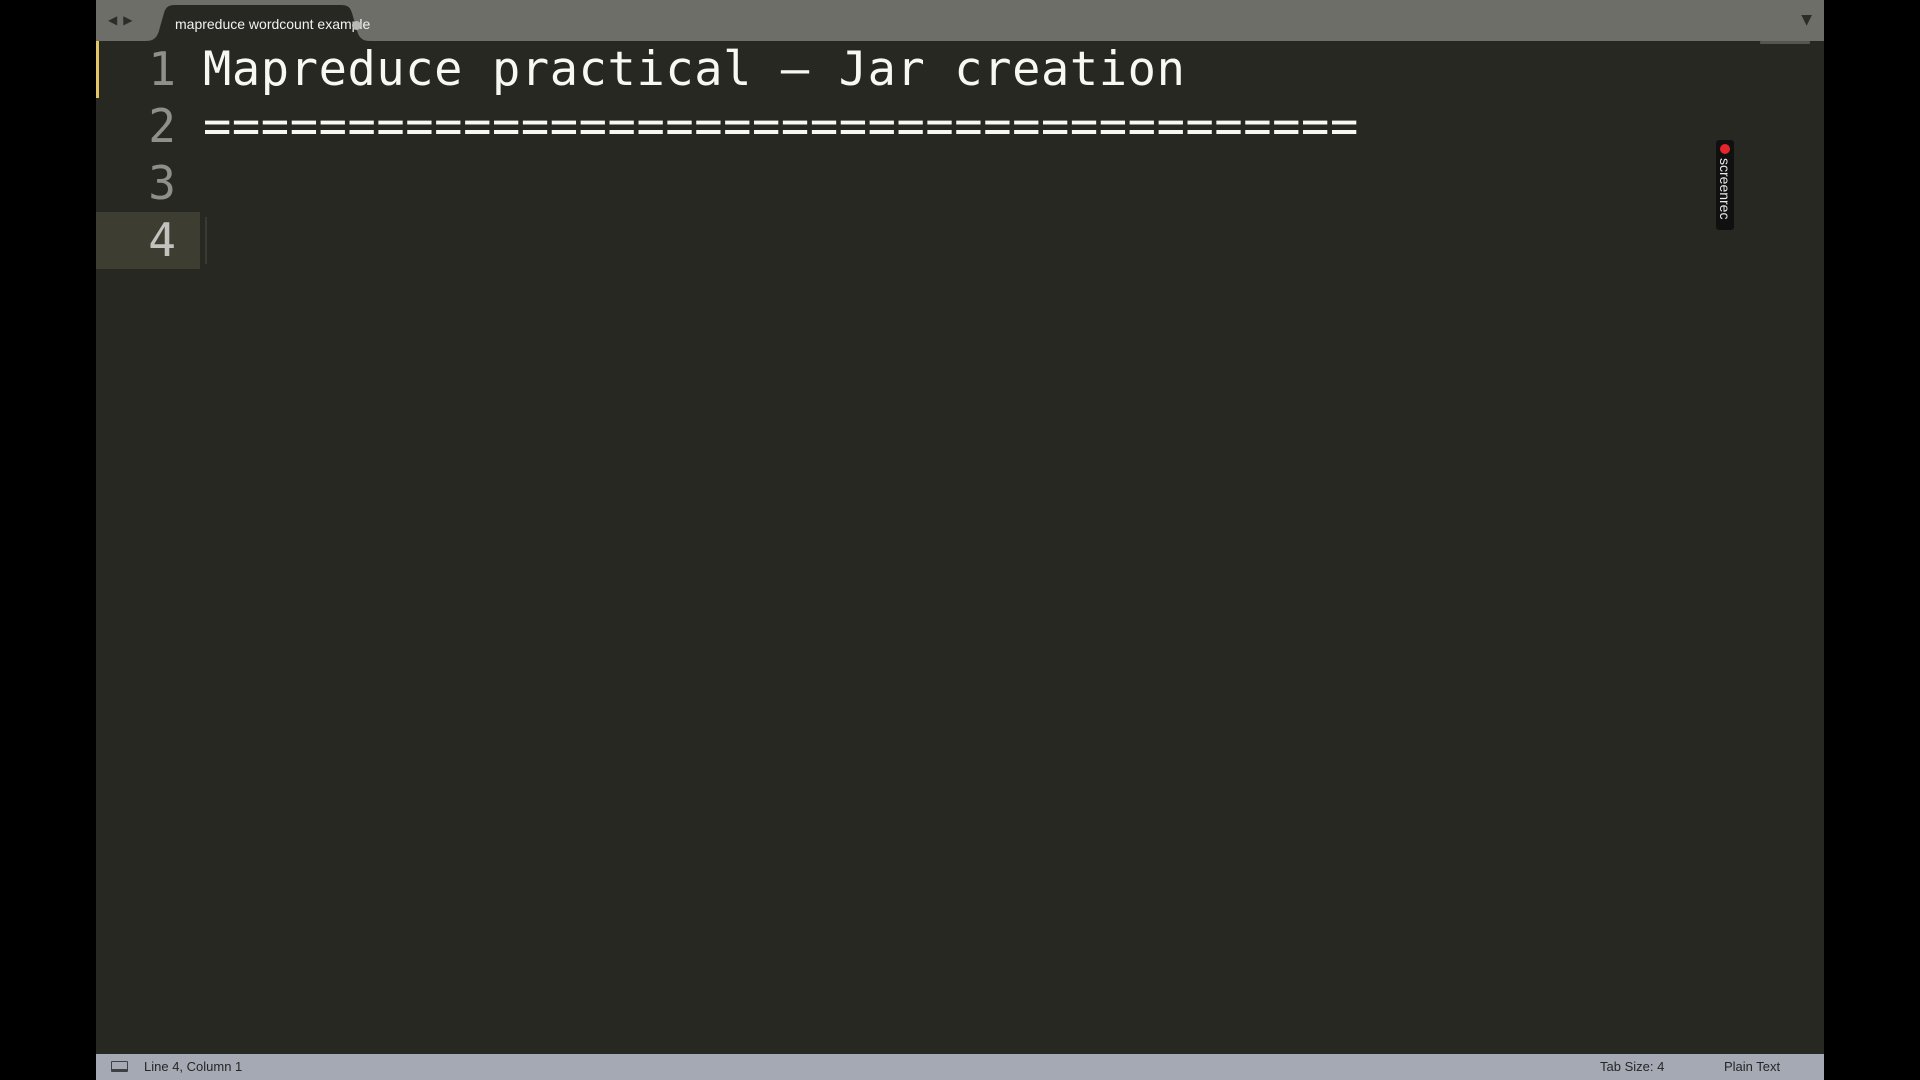 Image resolution: width=1920 pixels, height=1080 pixels. Describe the element at coordinates (960, 1067) in the screenshot. I see `status-bar: Line 4, Column 1 Tab Size: 4 Plain Text` at that location.